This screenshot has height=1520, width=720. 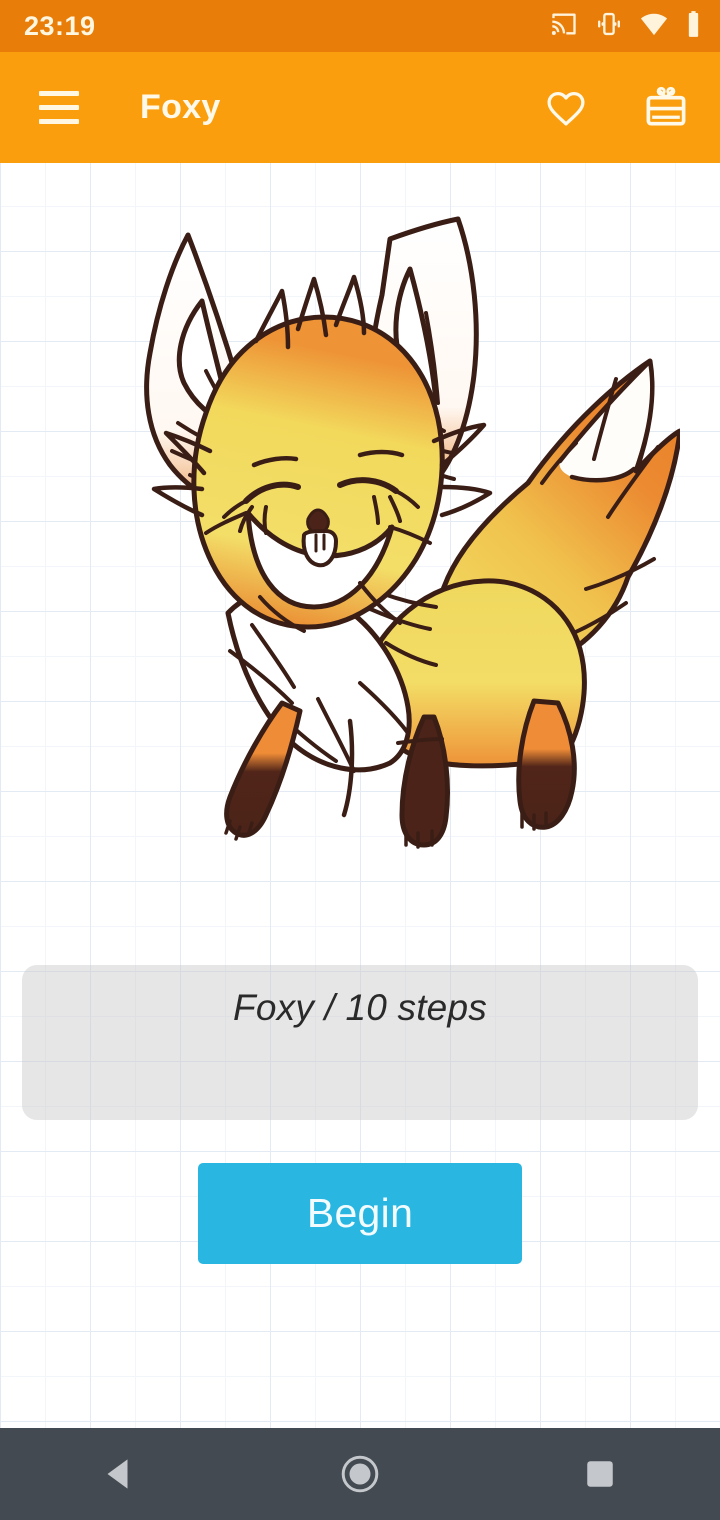 I want to click on status-bar-icons, so click(x=626, y=26).